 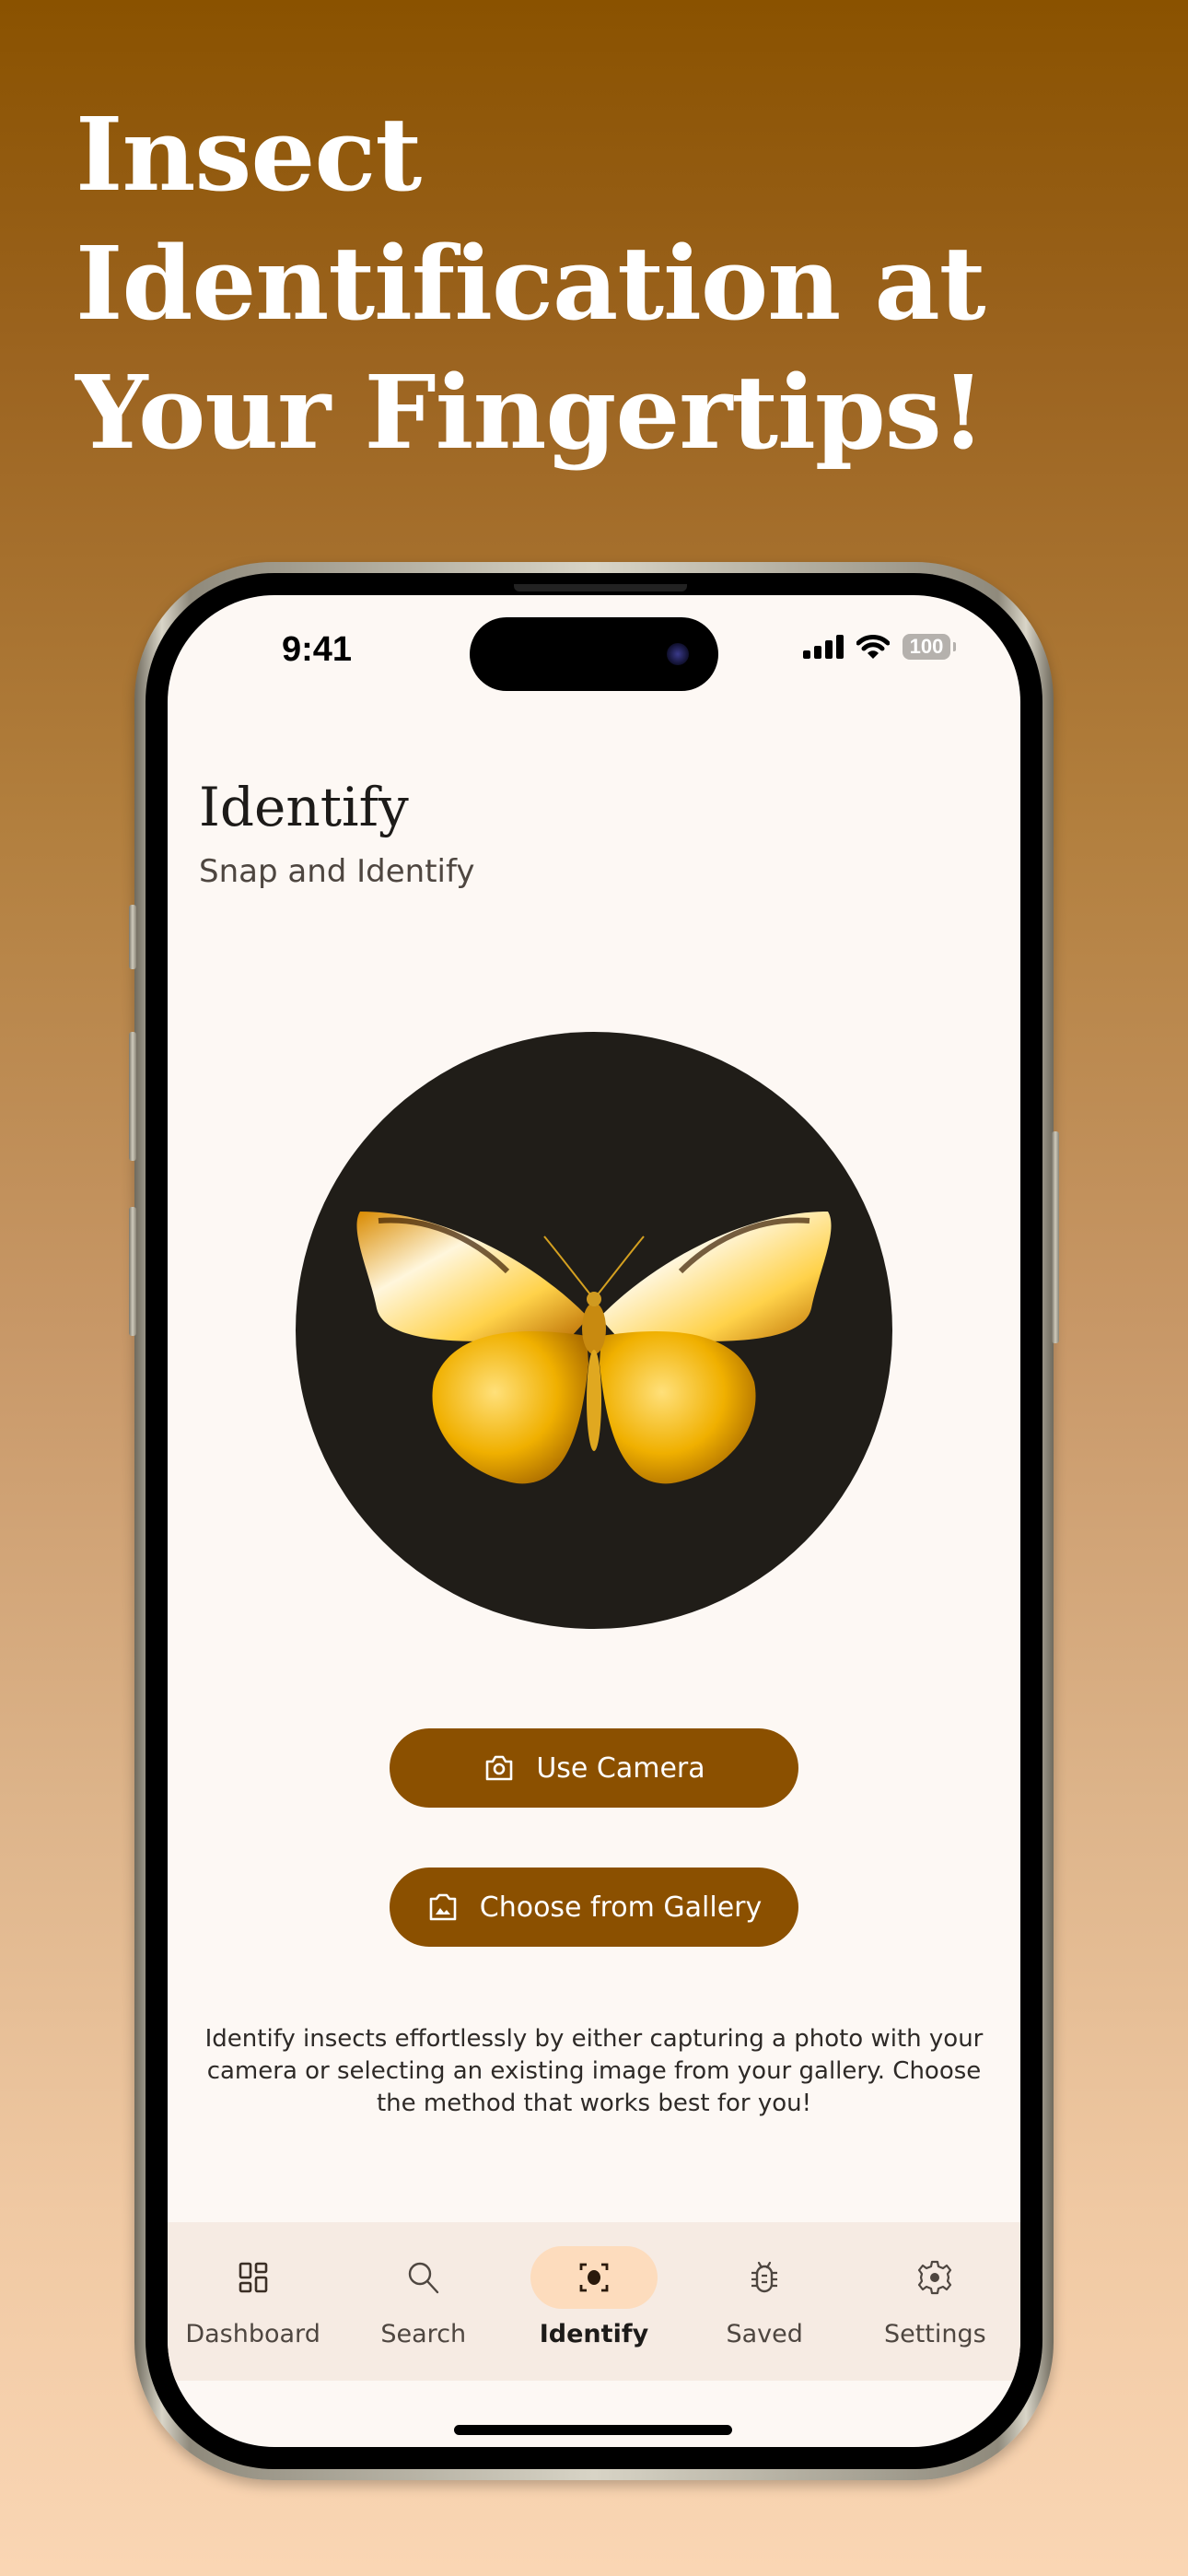 What do you see at coordinates (423, 2278) in the screenshot?
I see `search-icon` at bounding box center [423, 2278].